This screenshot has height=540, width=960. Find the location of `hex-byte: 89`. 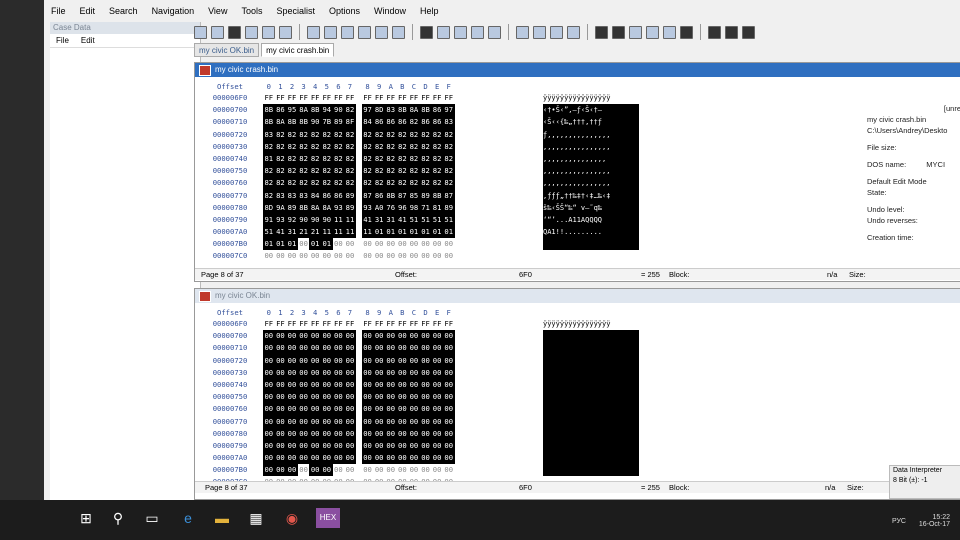

hex-byte: 89 is located at coordinates (350, 195).